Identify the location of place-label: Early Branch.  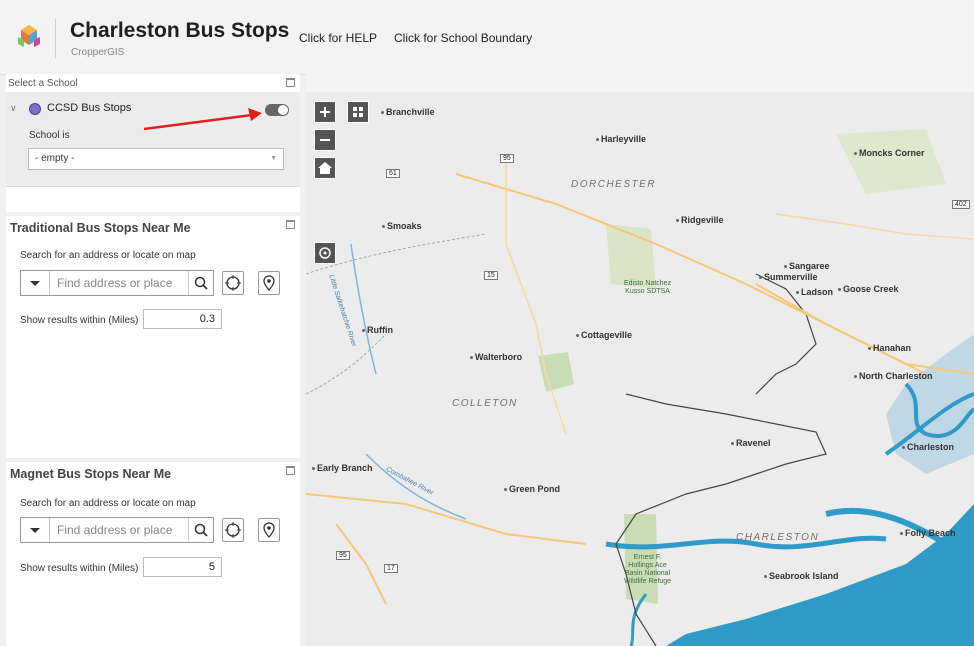
(342, 468).